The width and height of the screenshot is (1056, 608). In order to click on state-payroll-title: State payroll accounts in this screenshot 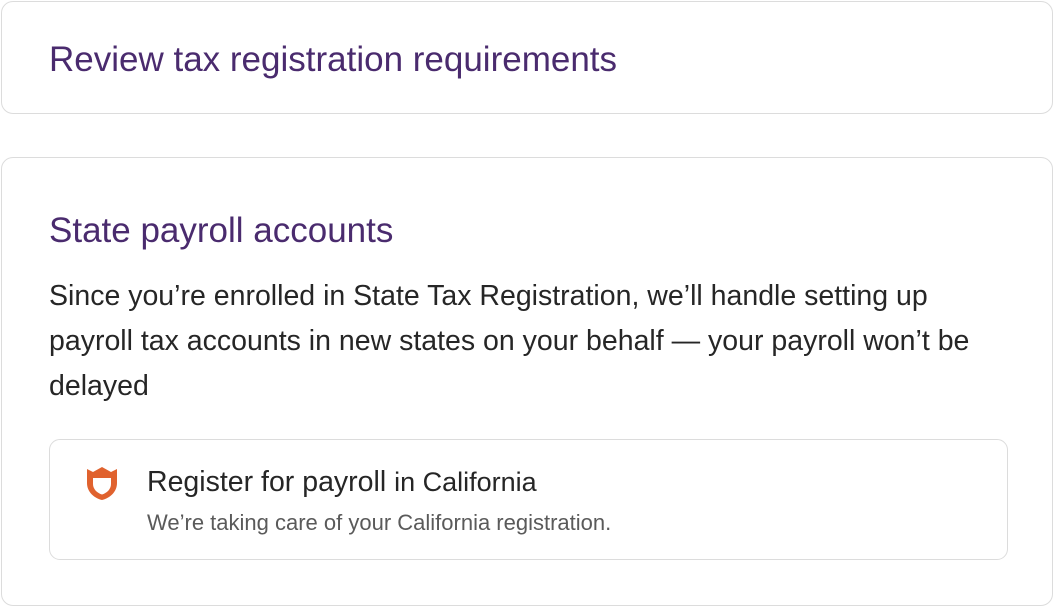, I will do `click(221, 230)`.